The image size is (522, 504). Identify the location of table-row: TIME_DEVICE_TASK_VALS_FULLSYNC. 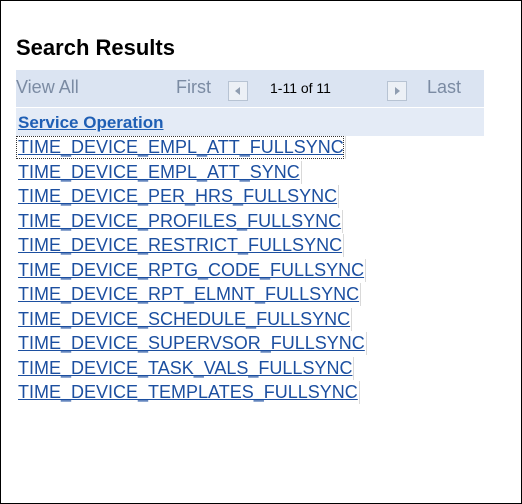
(250, 368).